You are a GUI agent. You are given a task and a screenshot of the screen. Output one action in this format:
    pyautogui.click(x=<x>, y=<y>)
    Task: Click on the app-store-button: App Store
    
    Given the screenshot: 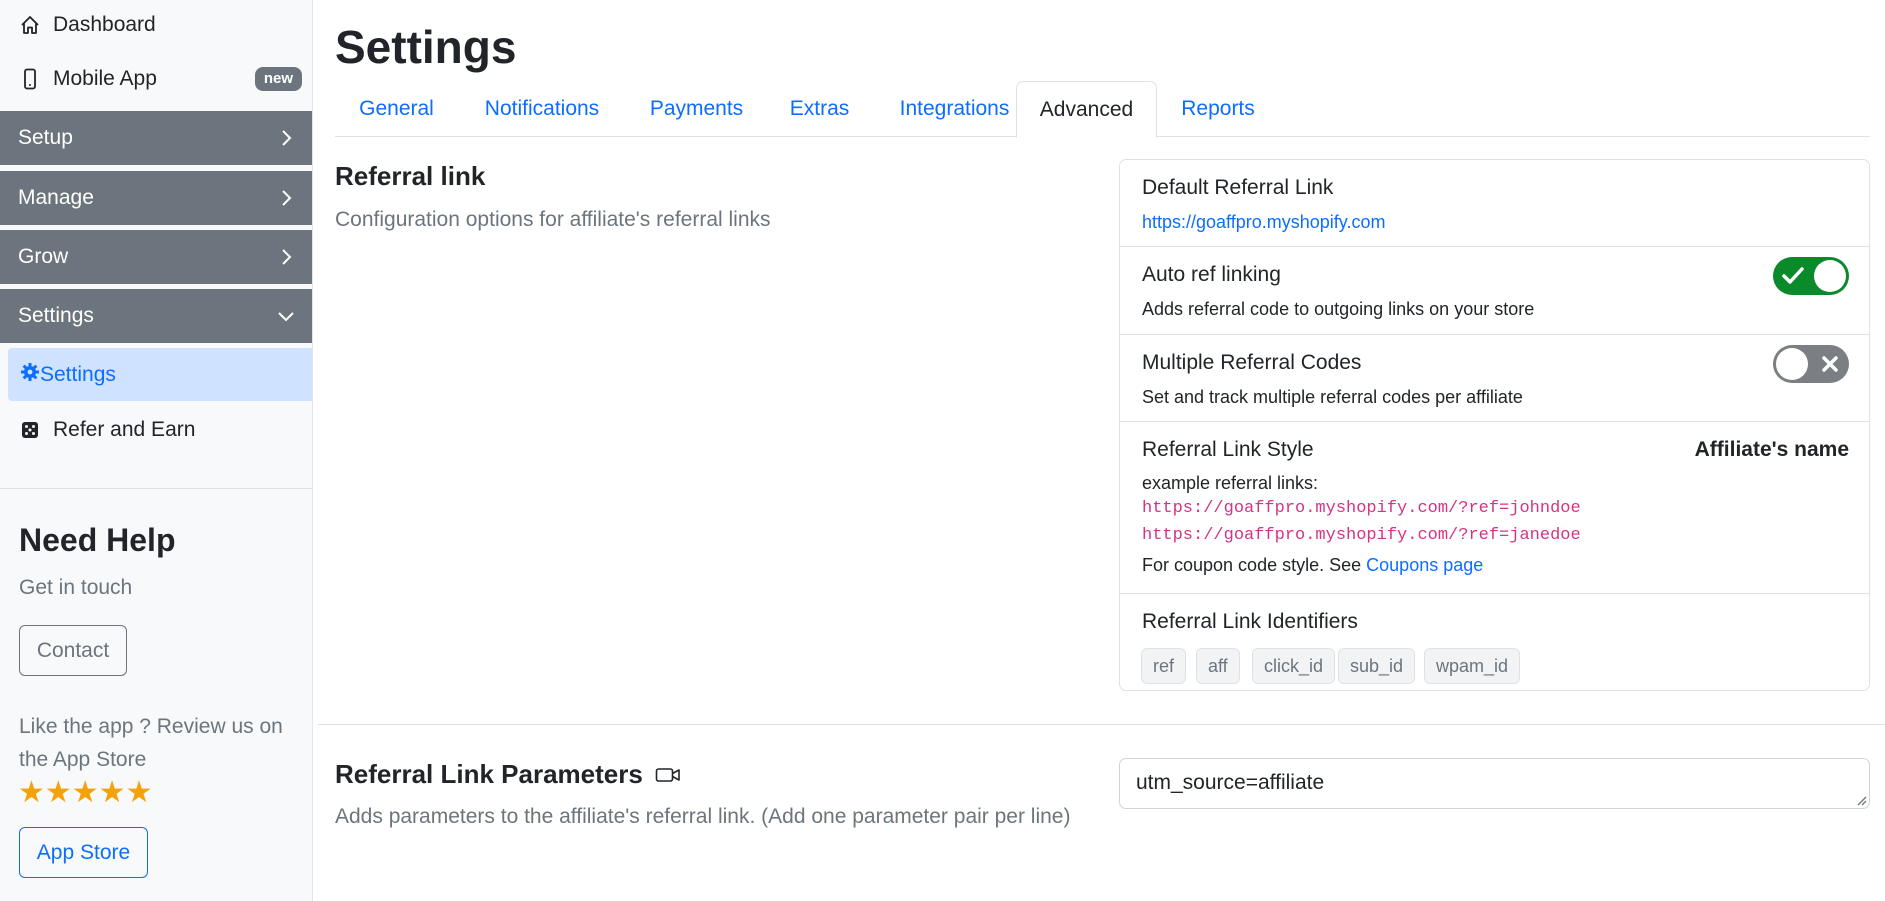 What is the action you would take?
    pyautogui.click(x=83, y=852)
    